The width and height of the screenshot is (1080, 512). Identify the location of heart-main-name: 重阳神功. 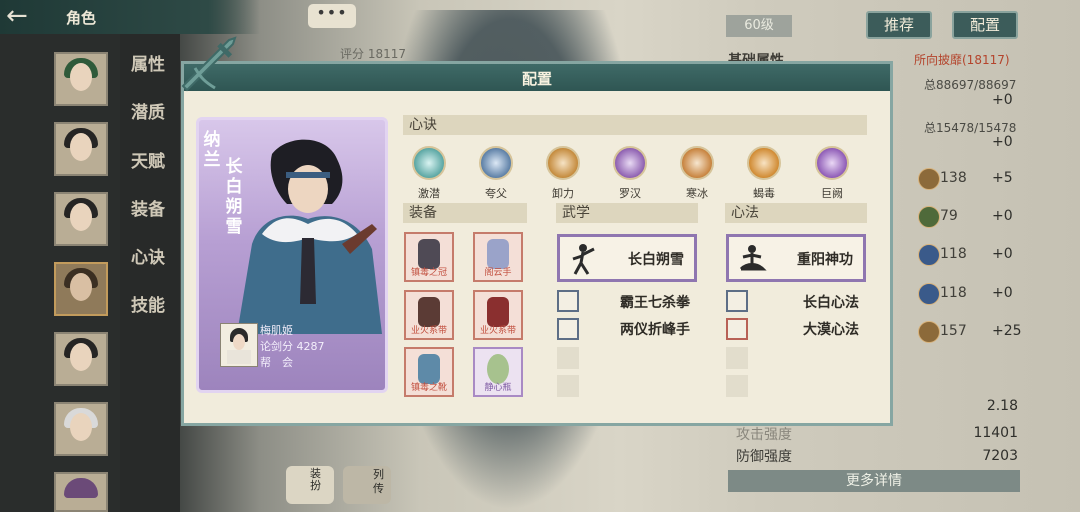
(825, 260).